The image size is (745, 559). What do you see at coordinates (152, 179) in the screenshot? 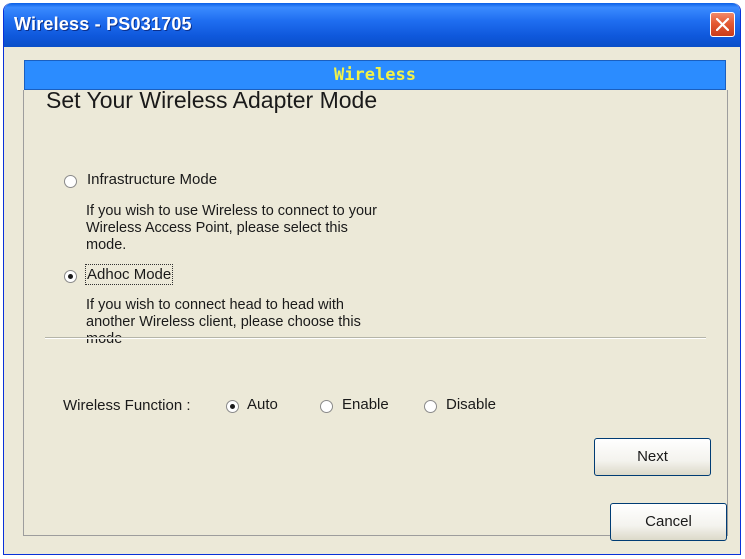
I see `infrastructure-mode-label: Infrastructure Mode` at bounding box center [152, 179].